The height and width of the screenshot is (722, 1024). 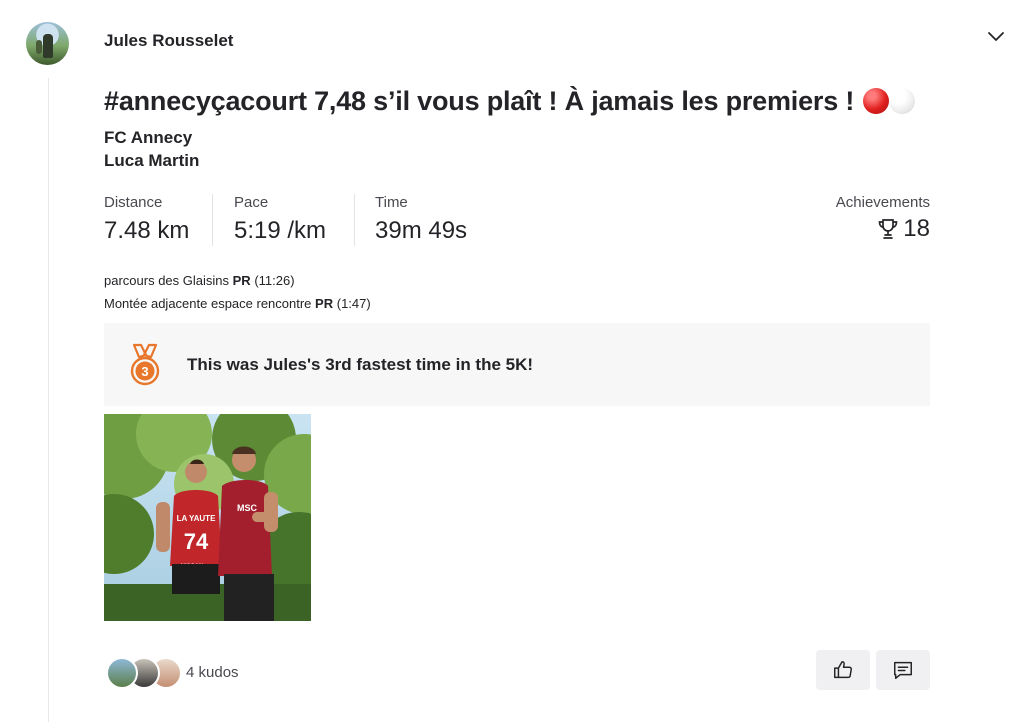 I want to click on stat-label: Time, so click(x=391, y=202).